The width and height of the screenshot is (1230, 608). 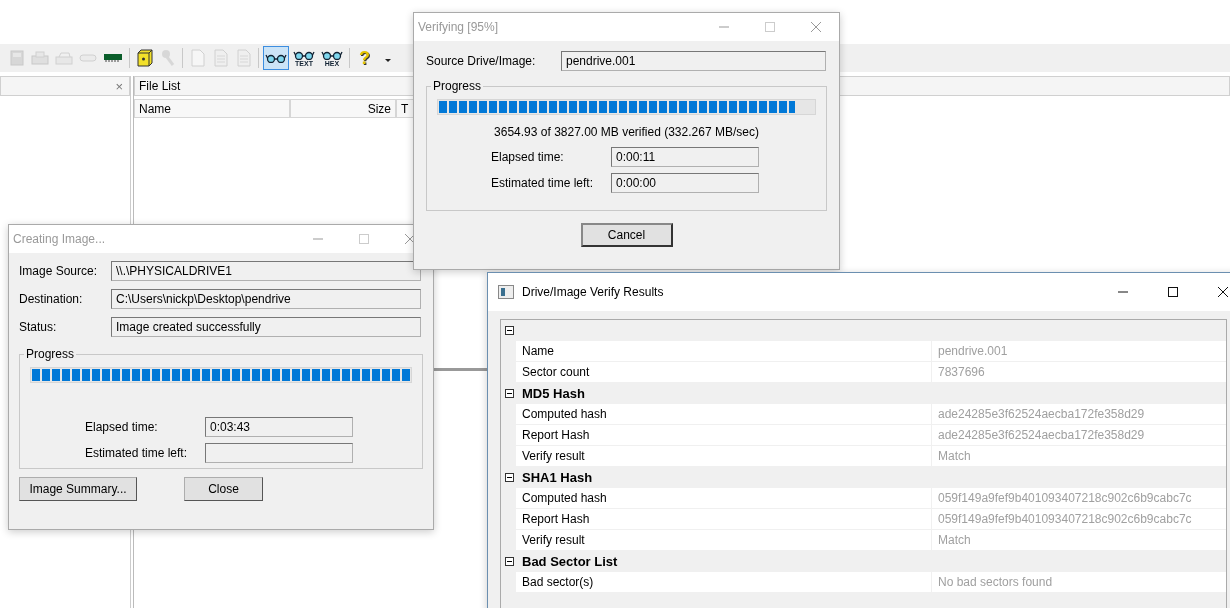 I want to click on dialog-button: Close, so click(x=223, y=489).